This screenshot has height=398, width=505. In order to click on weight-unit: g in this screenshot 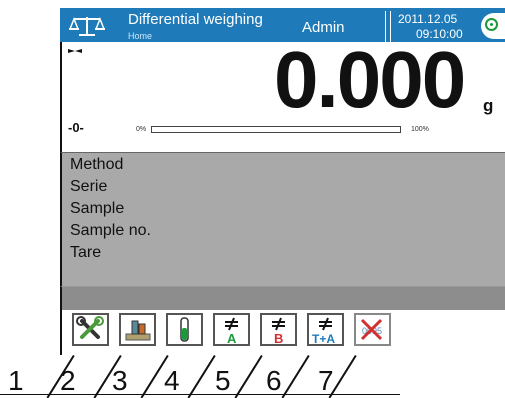, I will do `click(488, 106)`.